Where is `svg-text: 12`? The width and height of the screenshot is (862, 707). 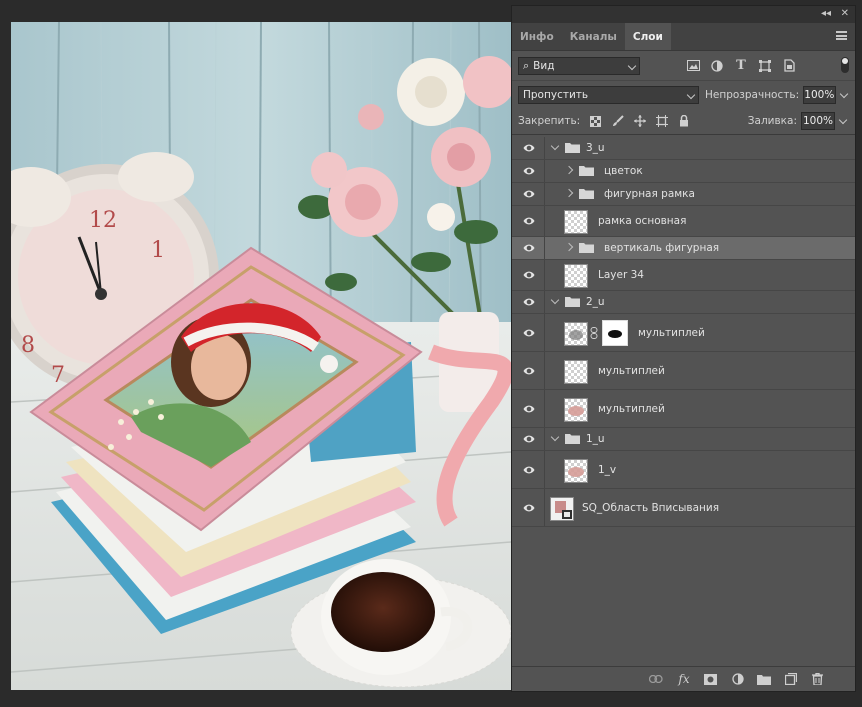
svg-text: 12 is located at coordinates (103, 220).